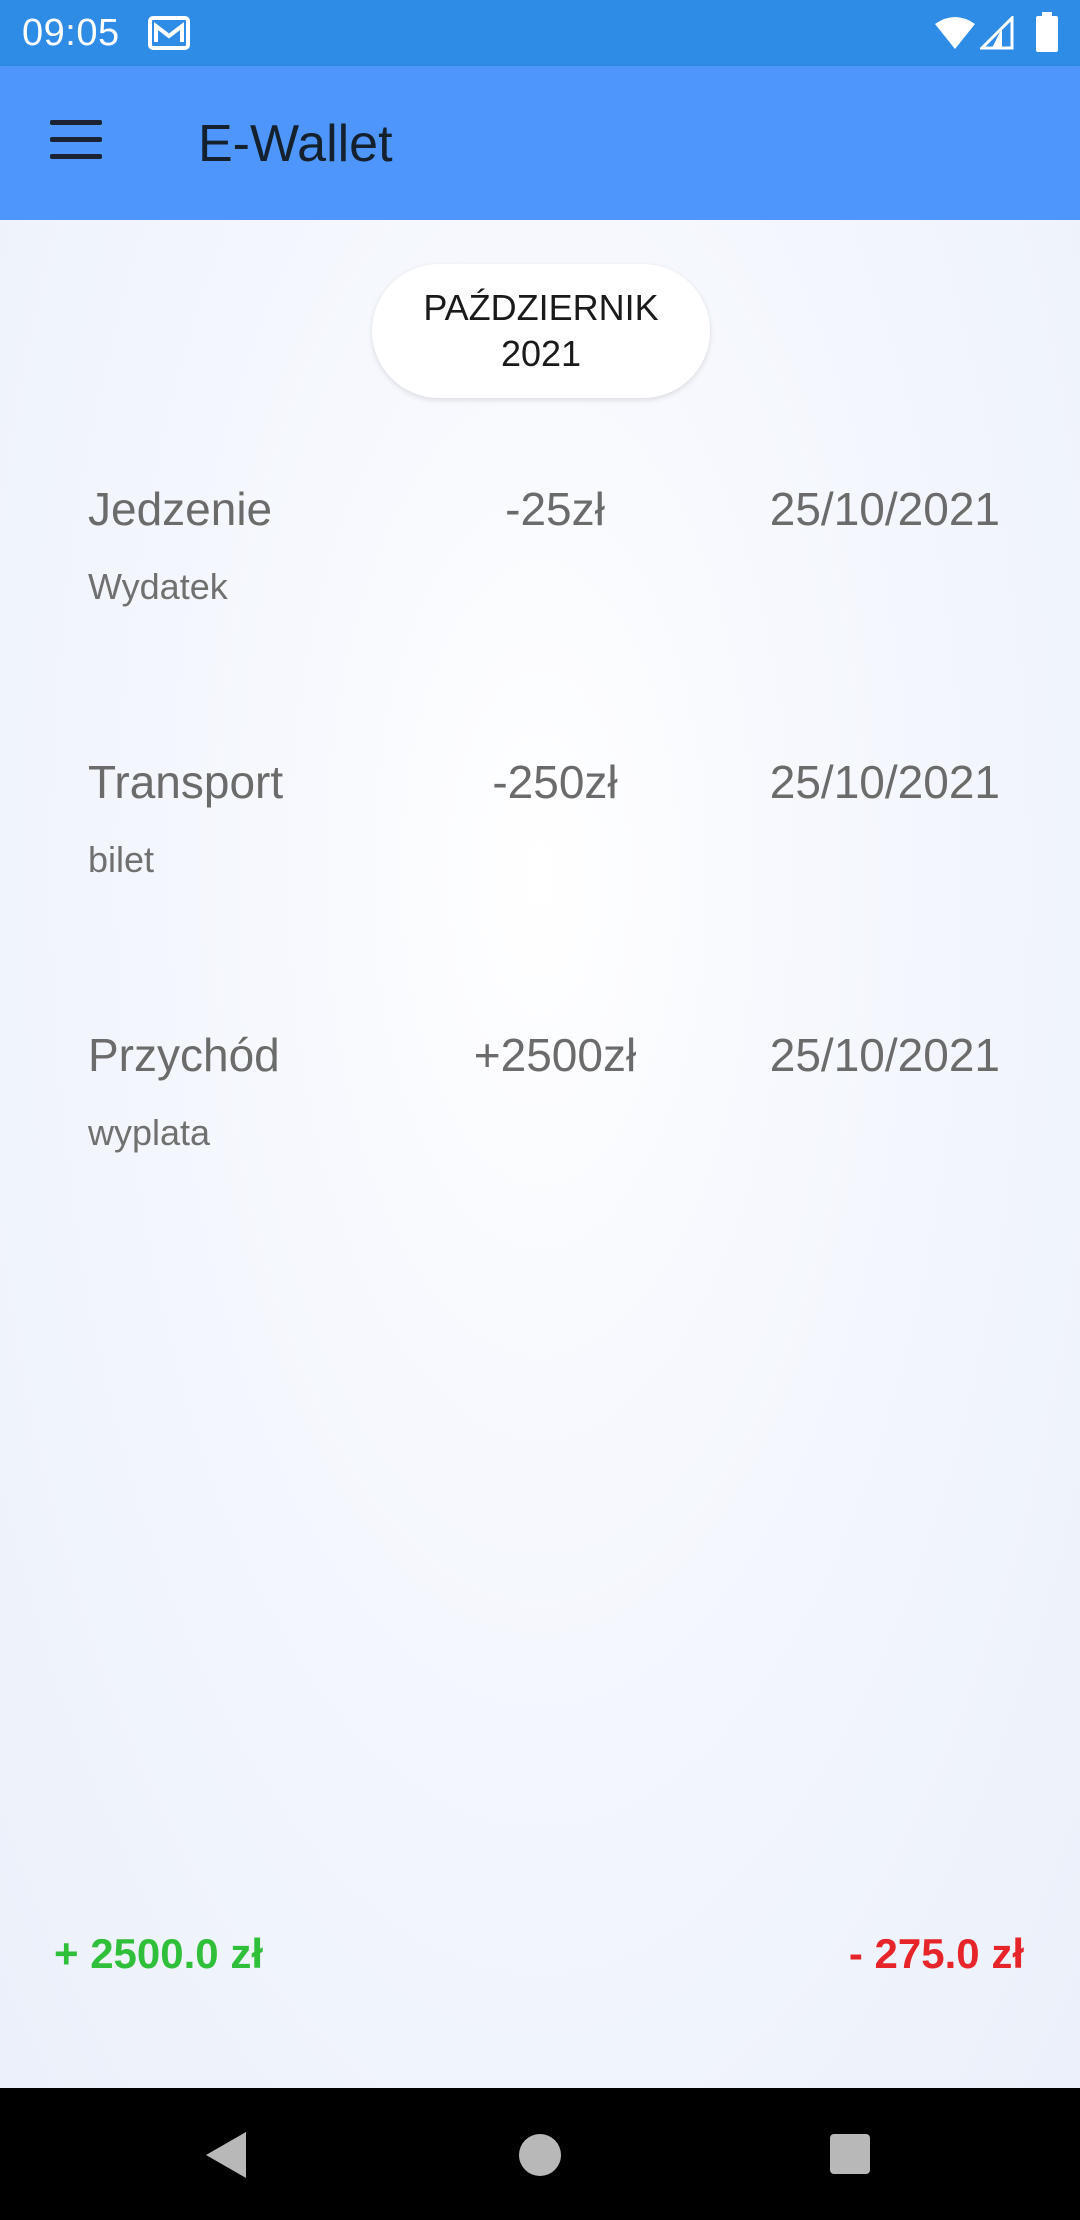 This screenshot has width=1080, height=2220. Describe the element at coordinates (555, 1055) in the screenshot. I see `transaction-amount: +2500zł` at that location.